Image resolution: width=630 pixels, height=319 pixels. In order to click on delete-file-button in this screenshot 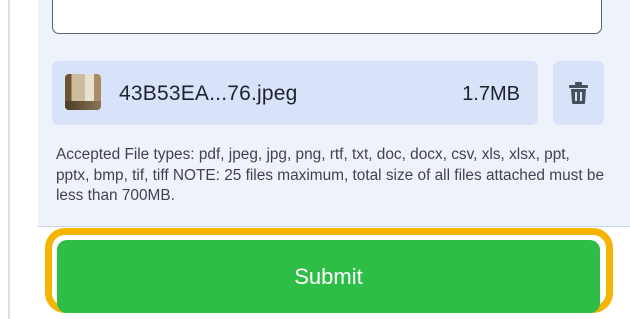, I will do `click(578, 93)`.